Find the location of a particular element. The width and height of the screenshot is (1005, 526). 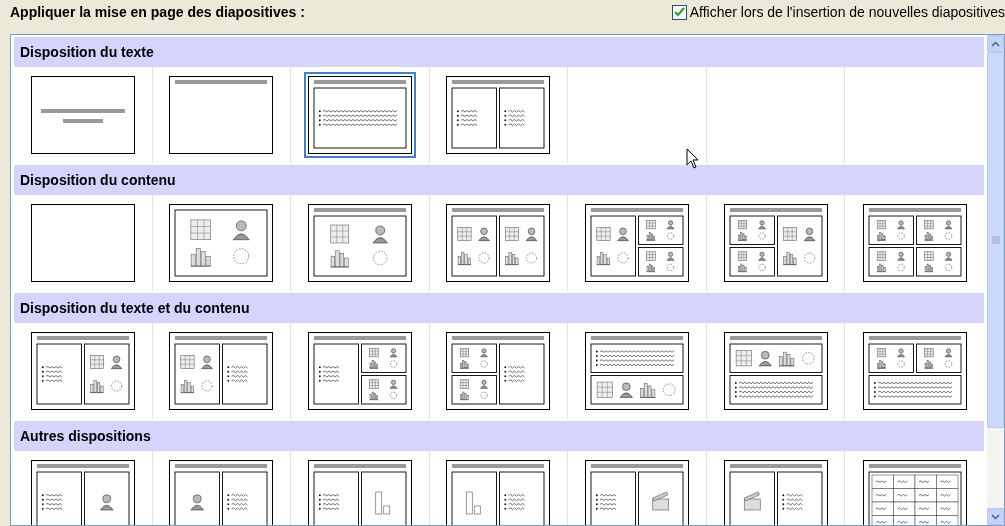

scroll-down-button is located at coordinates (995, 516).